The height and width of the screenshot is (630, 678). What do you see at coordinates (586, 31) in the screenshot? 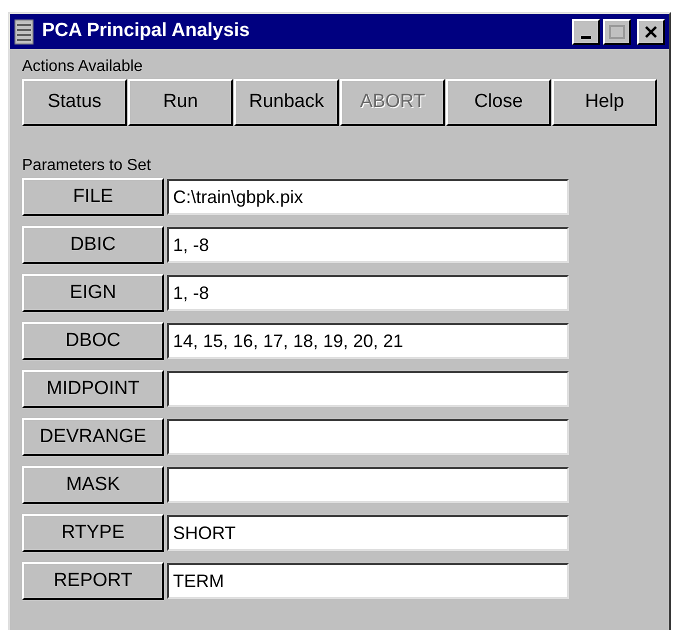
I see `minimize-button` at bounding box center [586, 31].